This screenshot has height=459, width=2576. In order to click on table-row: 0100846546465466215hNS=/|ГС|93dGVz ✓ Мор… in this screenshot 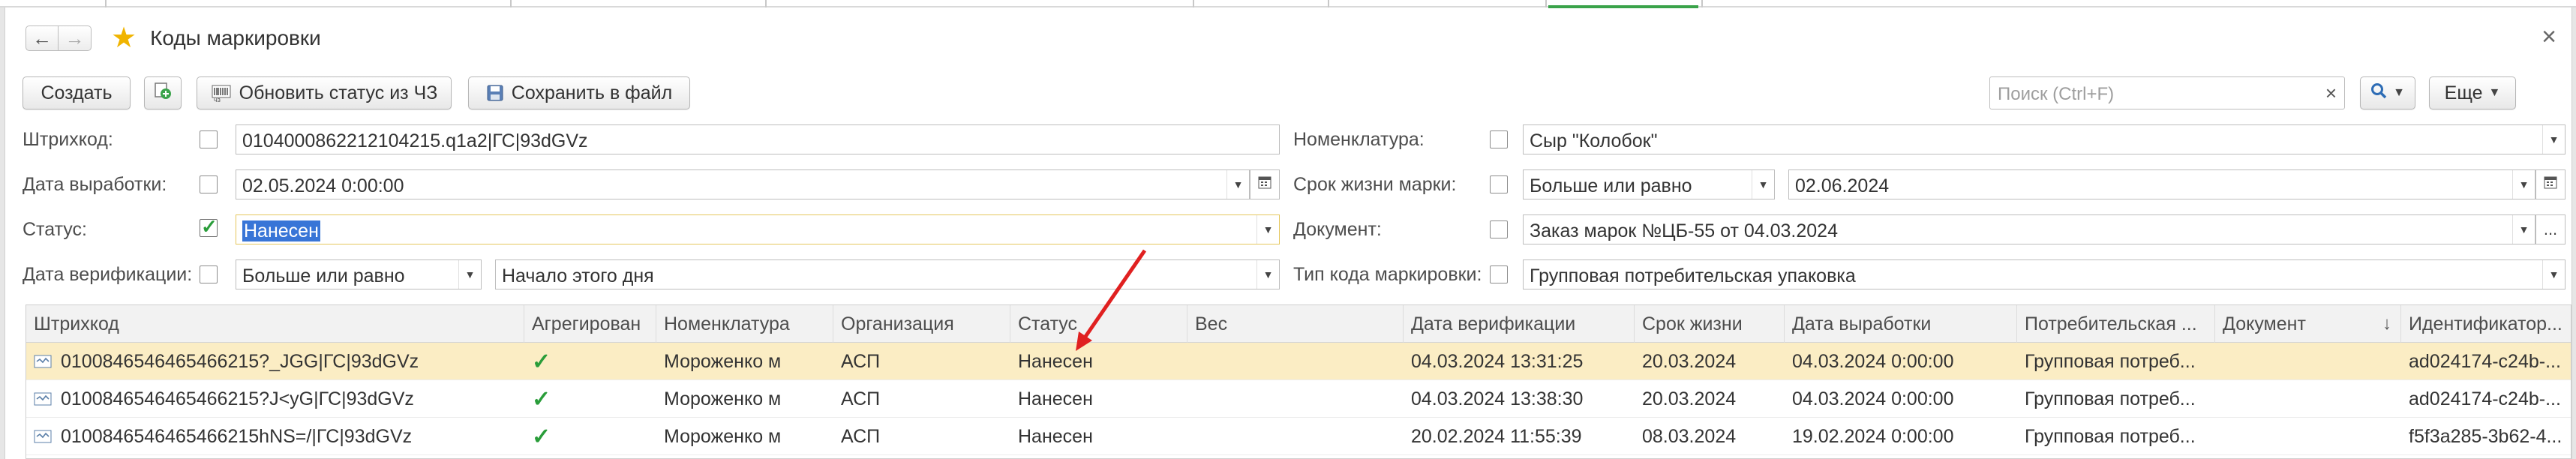, I will do `click(1298, 436)`.